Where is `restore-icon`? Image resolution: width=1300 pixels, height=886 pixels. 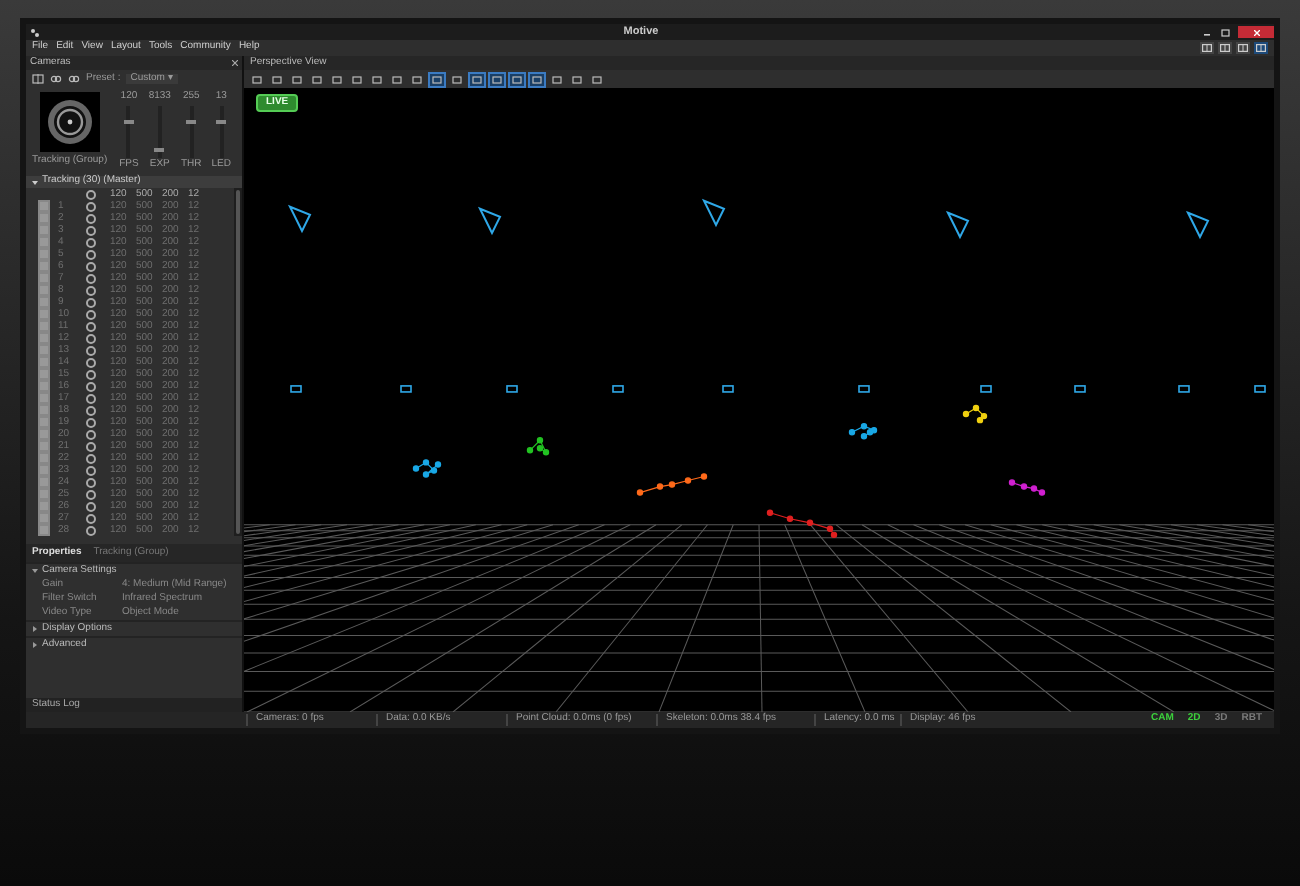 restore-icon is located at coordinates (1226, 32).